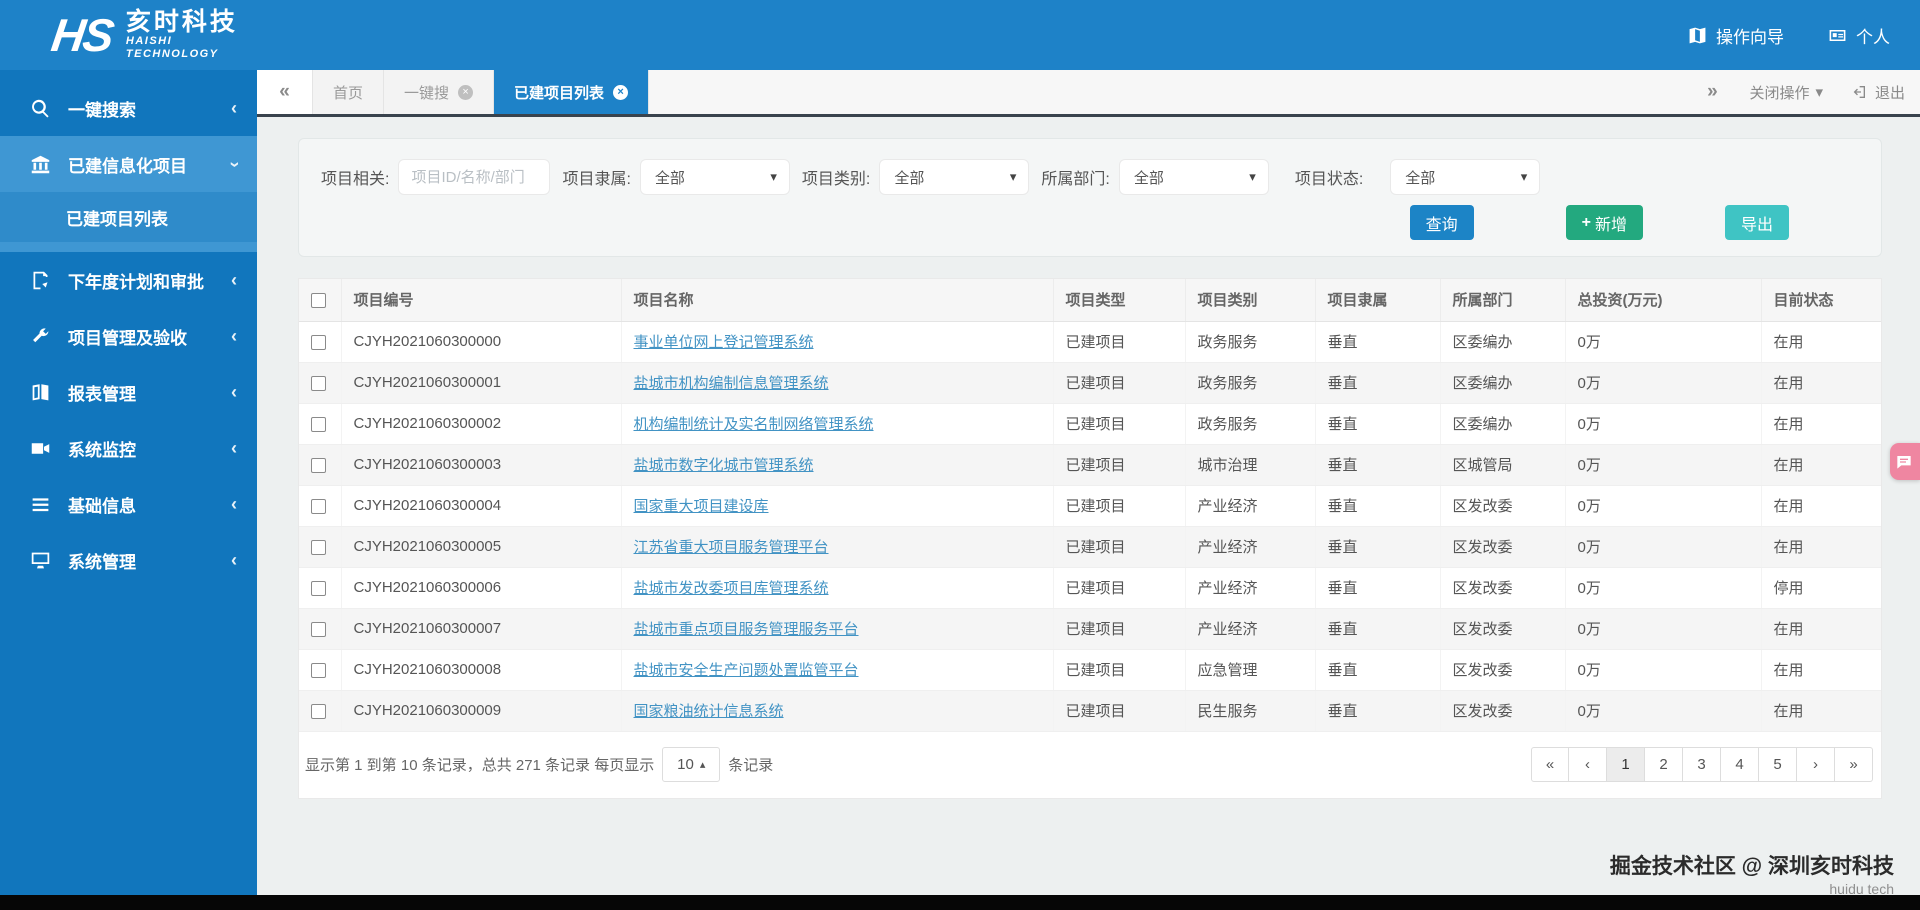 This screenshot has height=910, width=1920. I want to click on sidebar-item-report-management: 报表管理 ‹, so click(128, 392).